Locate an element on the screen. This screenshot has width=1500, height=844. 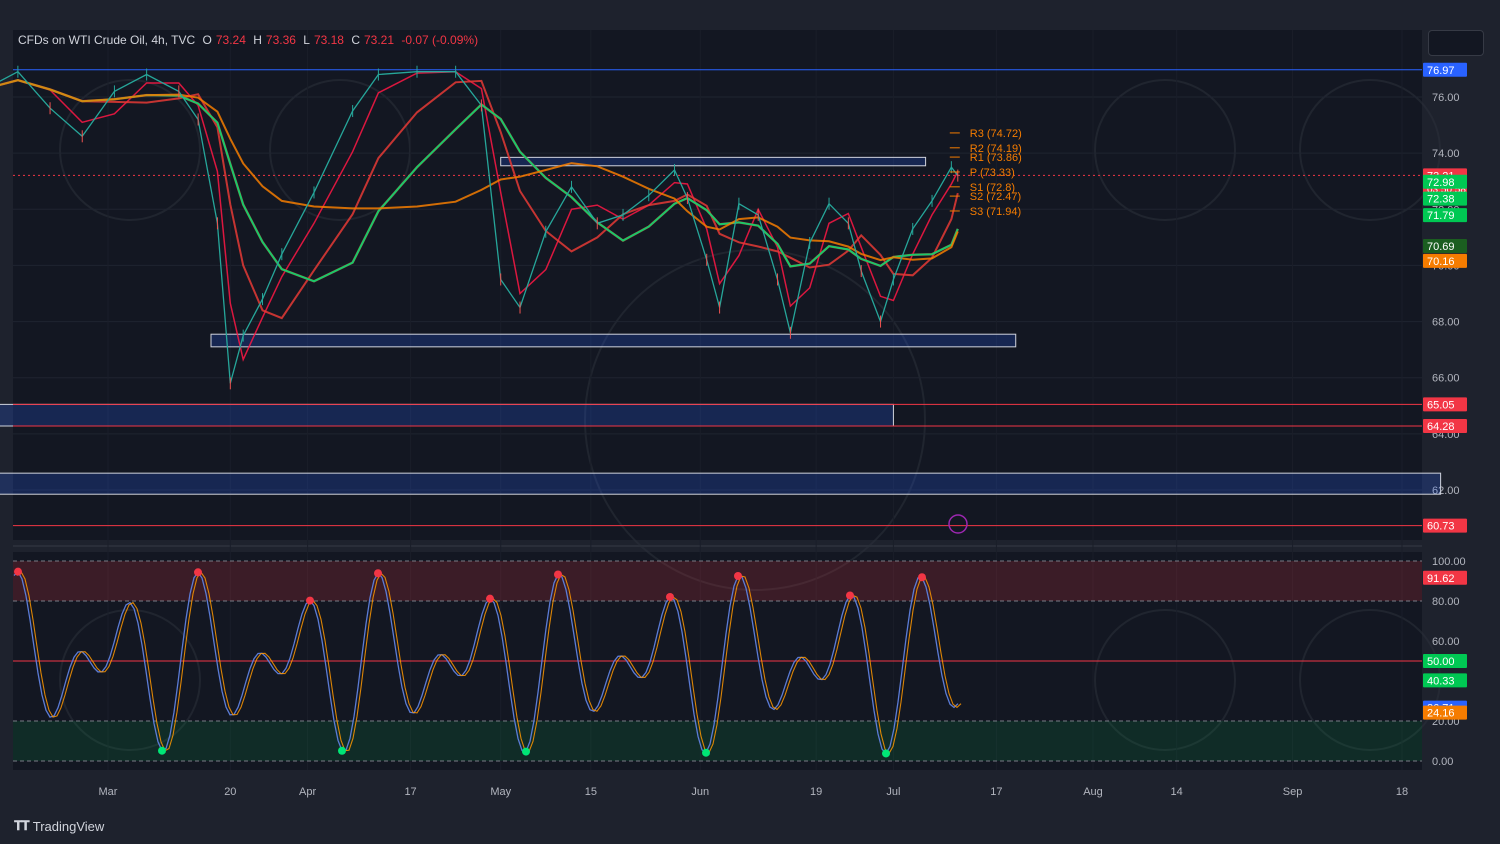
x-tick-label: 18 is located at coordinates (1402, 792).